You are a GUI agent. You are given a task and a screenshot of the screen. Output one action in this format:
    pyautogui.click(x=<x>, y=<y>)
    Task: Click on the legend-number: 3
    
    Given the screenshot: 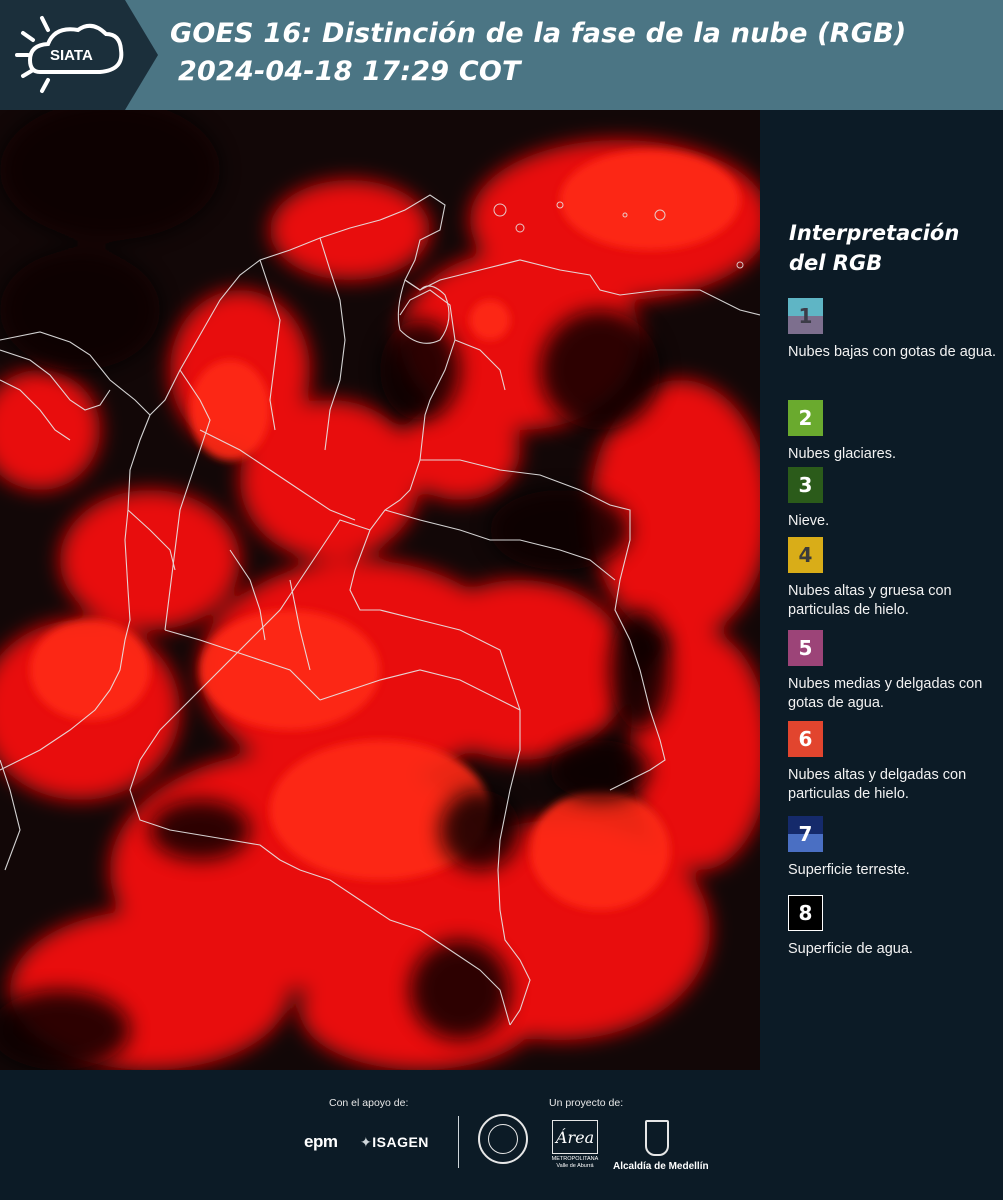 What is the action you would take?
    pyautogui.click(x=805, y=485)
    